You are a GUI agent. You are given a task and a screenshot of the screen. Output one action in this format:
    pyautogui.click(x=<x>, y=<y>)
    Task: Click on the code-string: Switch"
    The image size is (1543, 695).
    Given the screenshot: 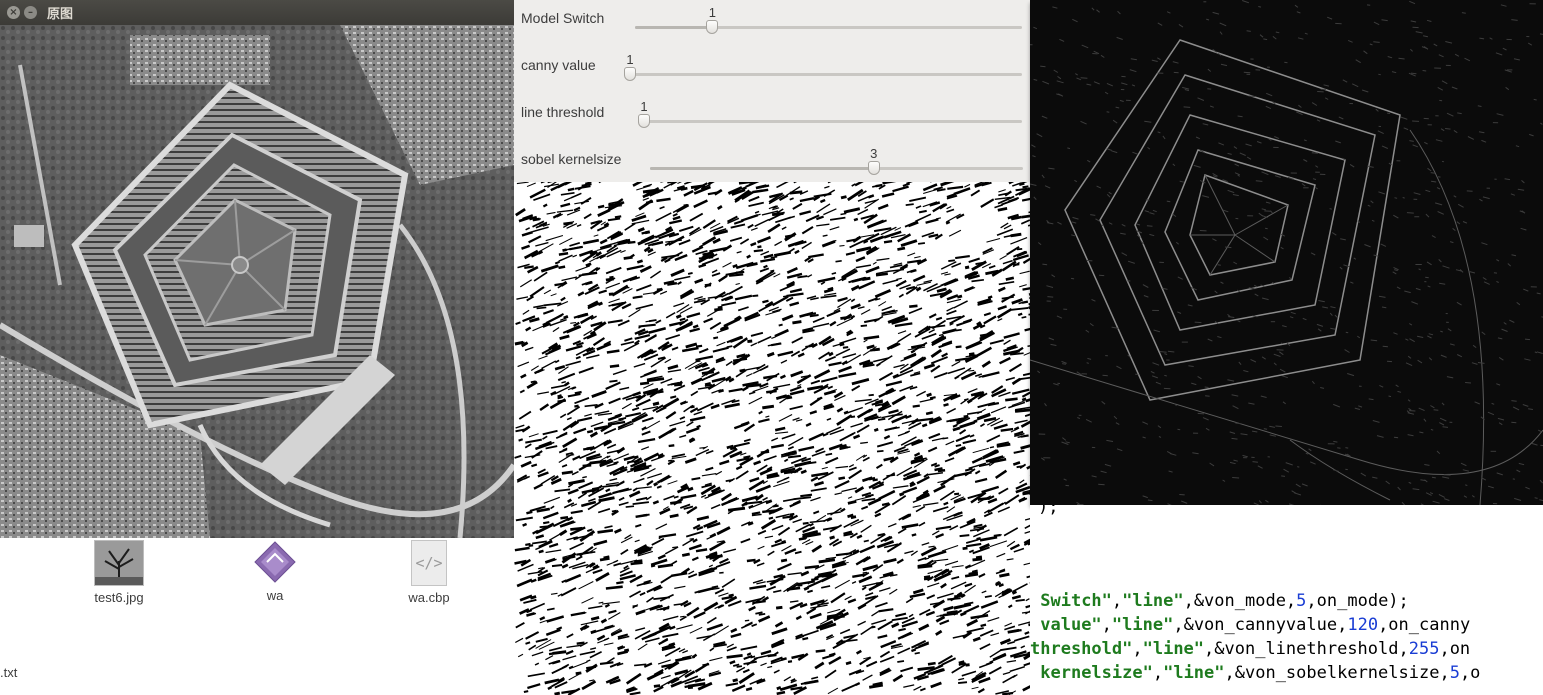 What is the action you would take?
    pyautogui.click(x=1076, y=601)
    